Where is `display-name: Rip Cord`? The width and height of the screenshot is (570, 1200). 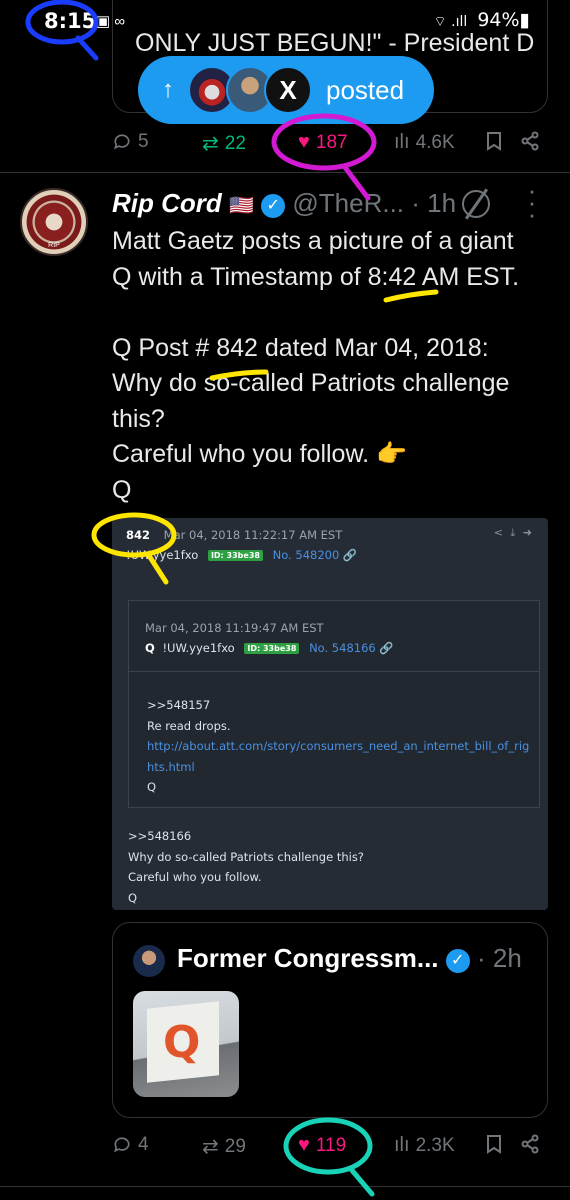 display-name: Rip Cord is located at coordinates (167, 203).